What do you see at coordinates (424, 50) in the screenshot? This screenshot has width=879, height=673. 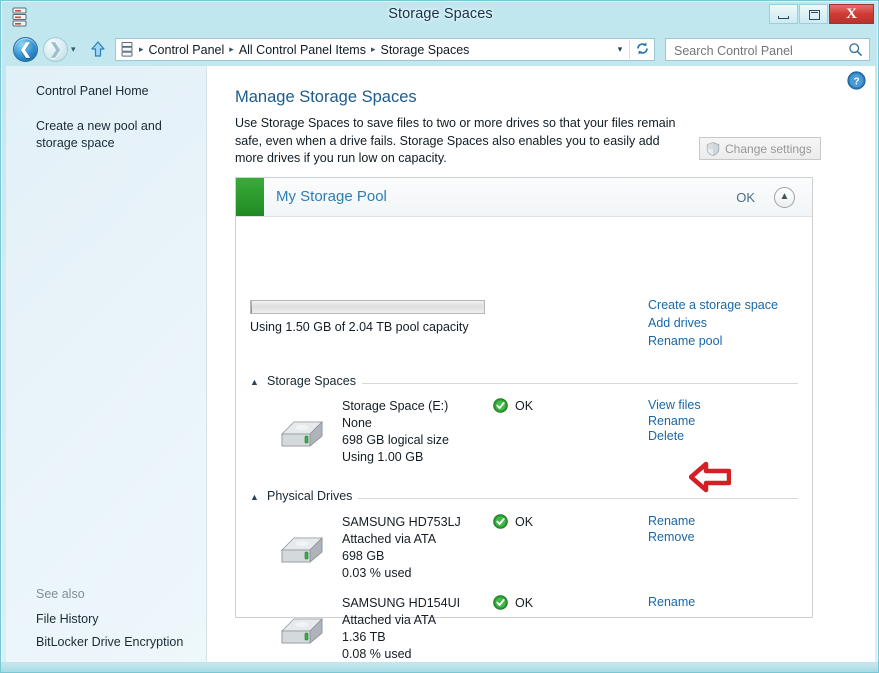 I see `breadcrumb-item-storage-spaces: Storage Spaces` at bounding box center [424, 50].